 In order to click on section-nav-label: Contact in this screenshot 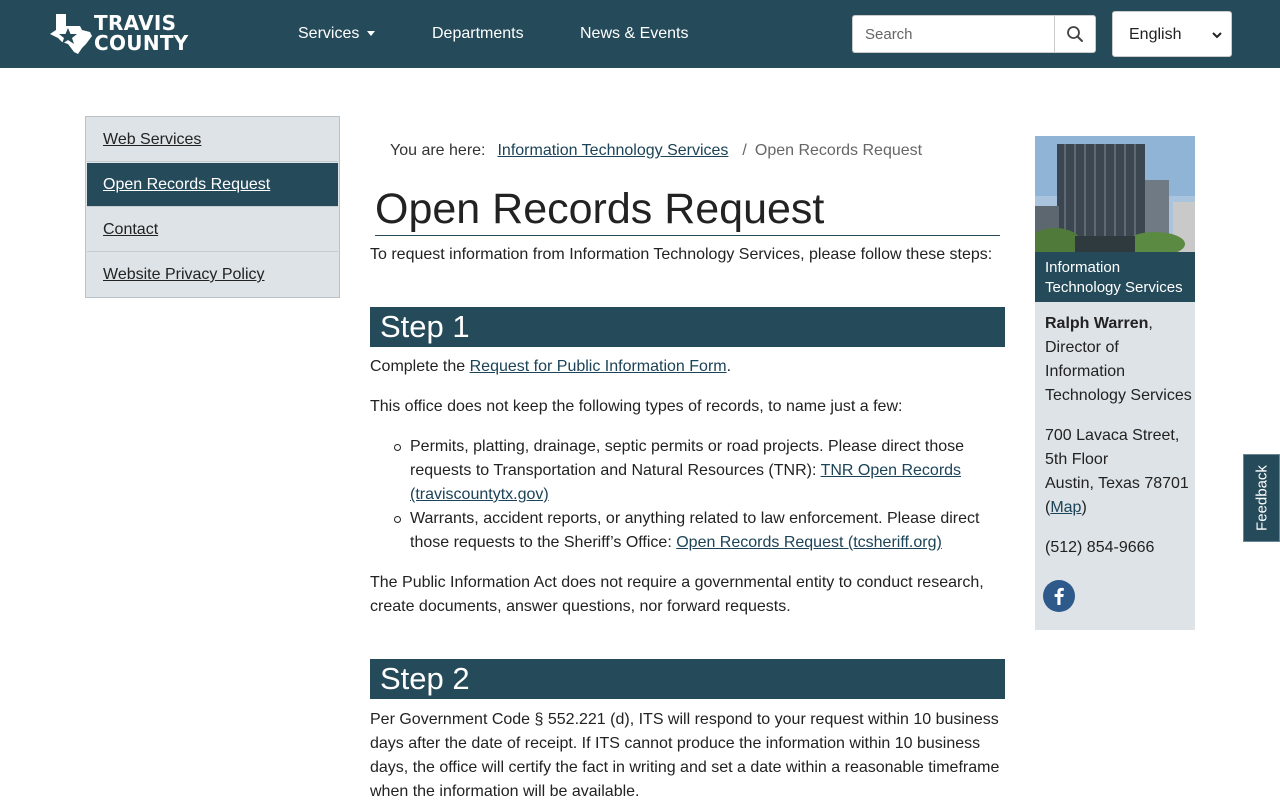, I will do `click(131, 229)`.